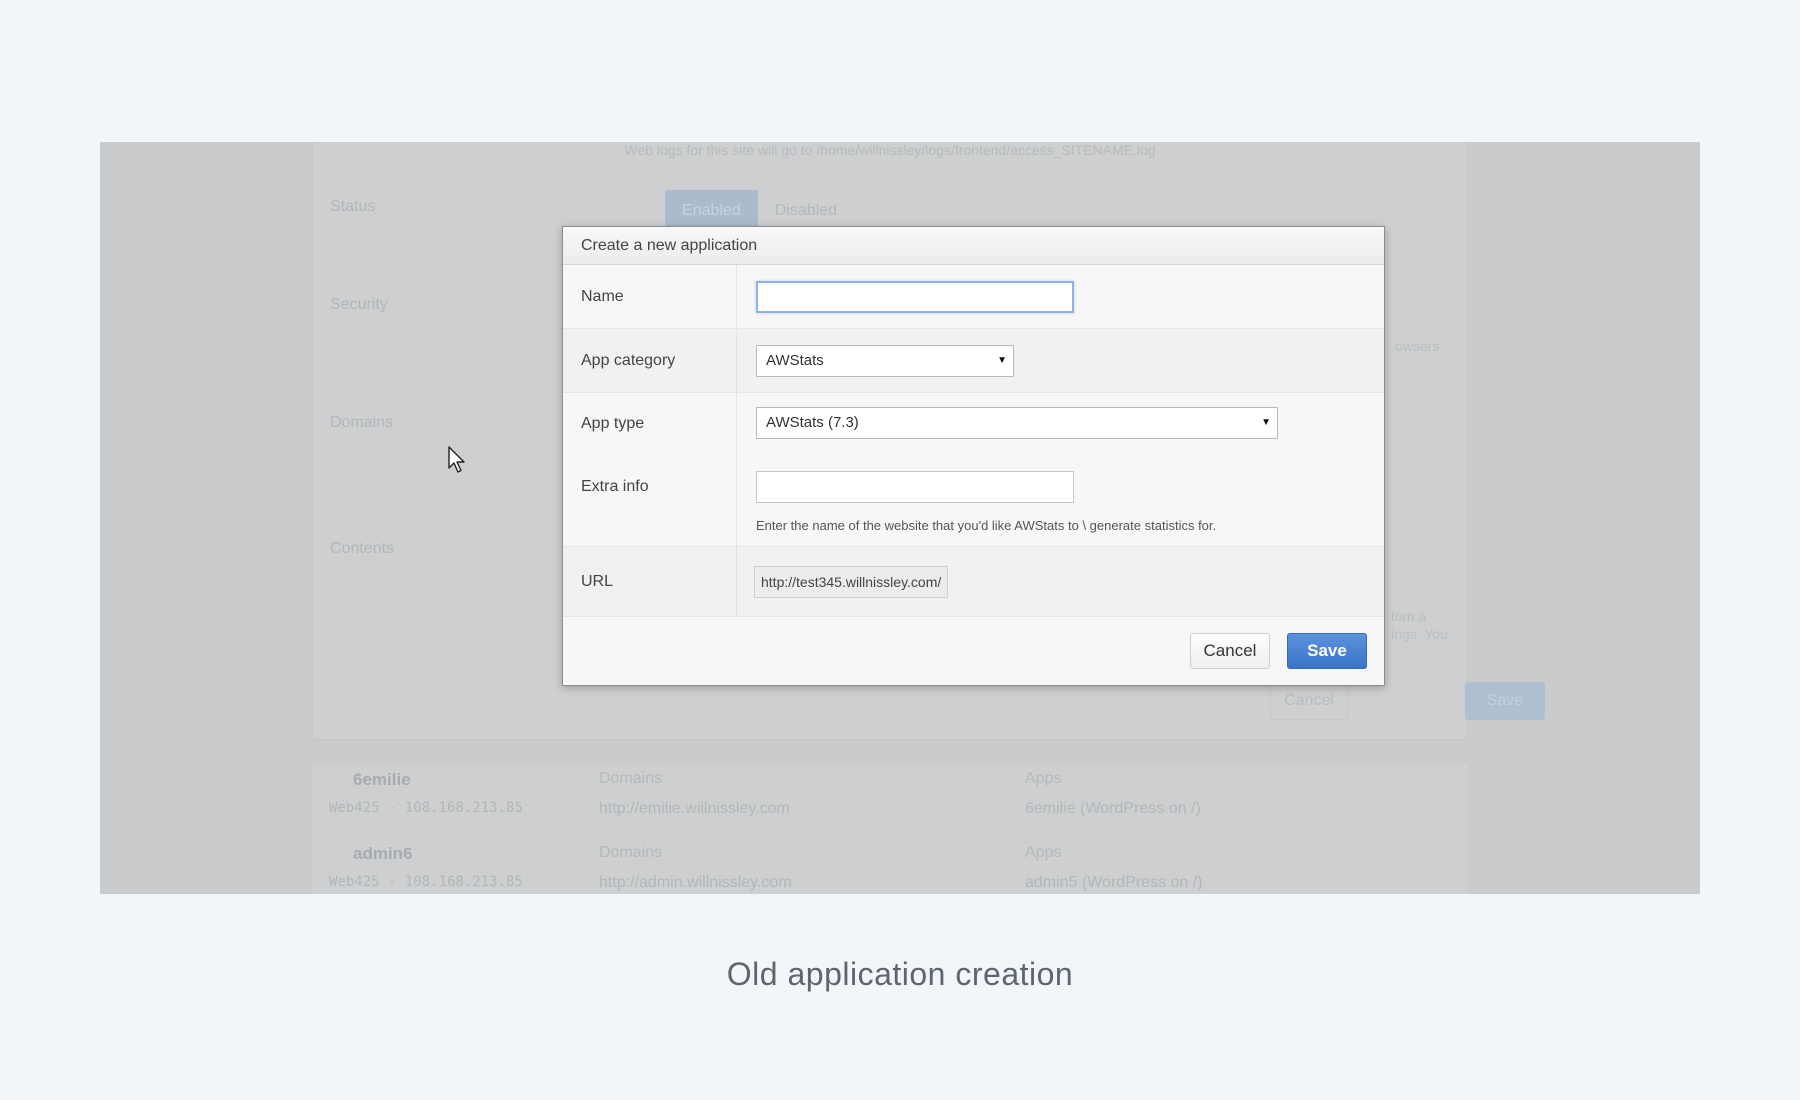  What do you see at coordinates (711, 210) in the screenshot?
I see `enabled-option: Enabled` at bounding box center [711, 210].